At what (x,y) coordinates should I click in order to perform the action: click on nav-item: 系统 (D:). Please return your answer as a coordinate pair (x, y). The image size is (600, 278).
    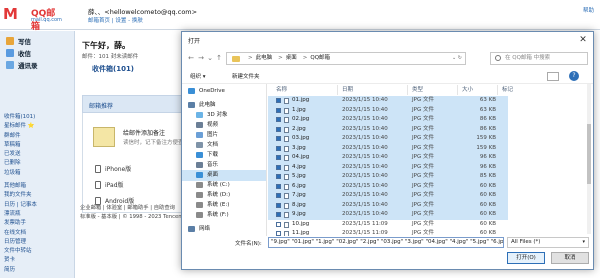
    Looking at the image, I should click on (224, 195).